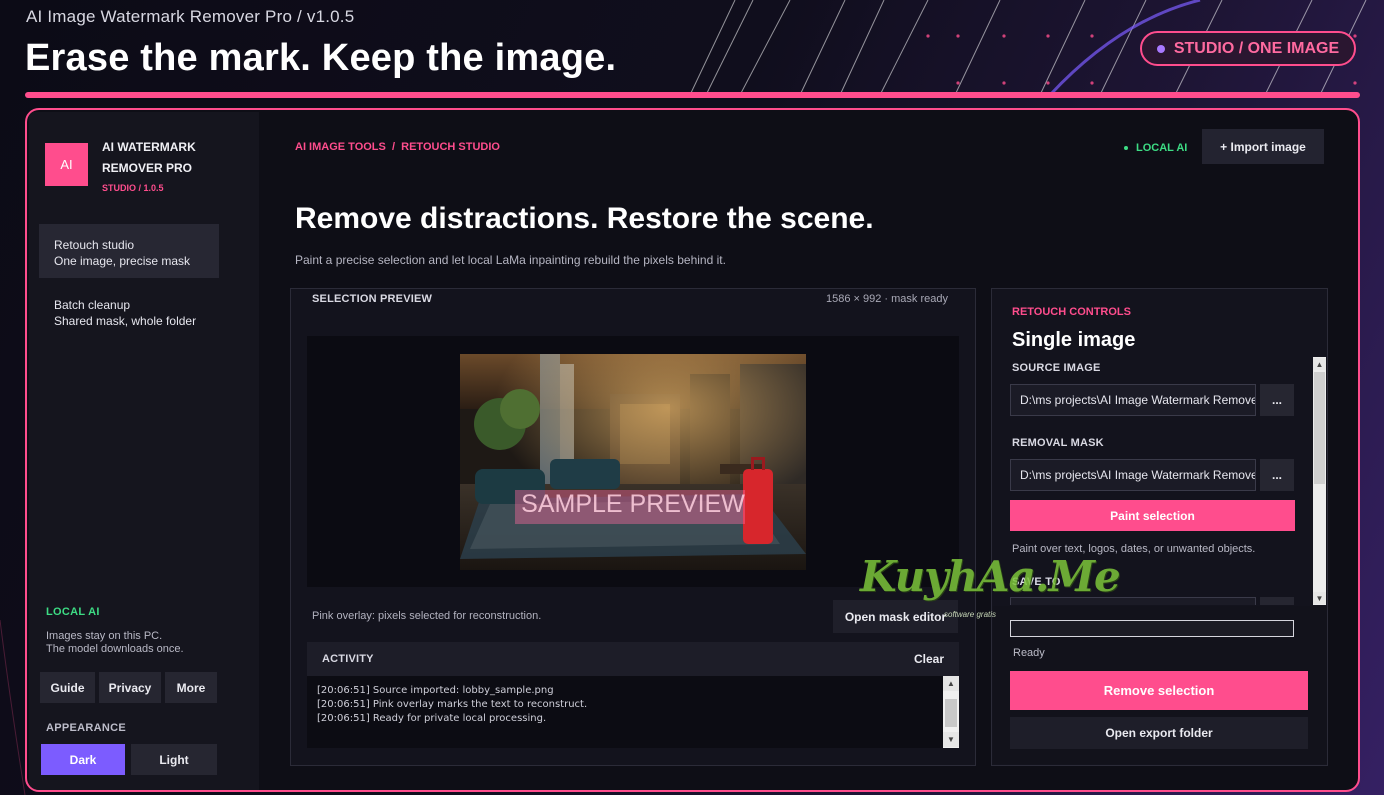 This screenshot has height=795, width=1384. Describe the element at coordinates (450, 147) in the screenshot. I see `breadcrumb-item: RETOUCH STUDIO` at that location.